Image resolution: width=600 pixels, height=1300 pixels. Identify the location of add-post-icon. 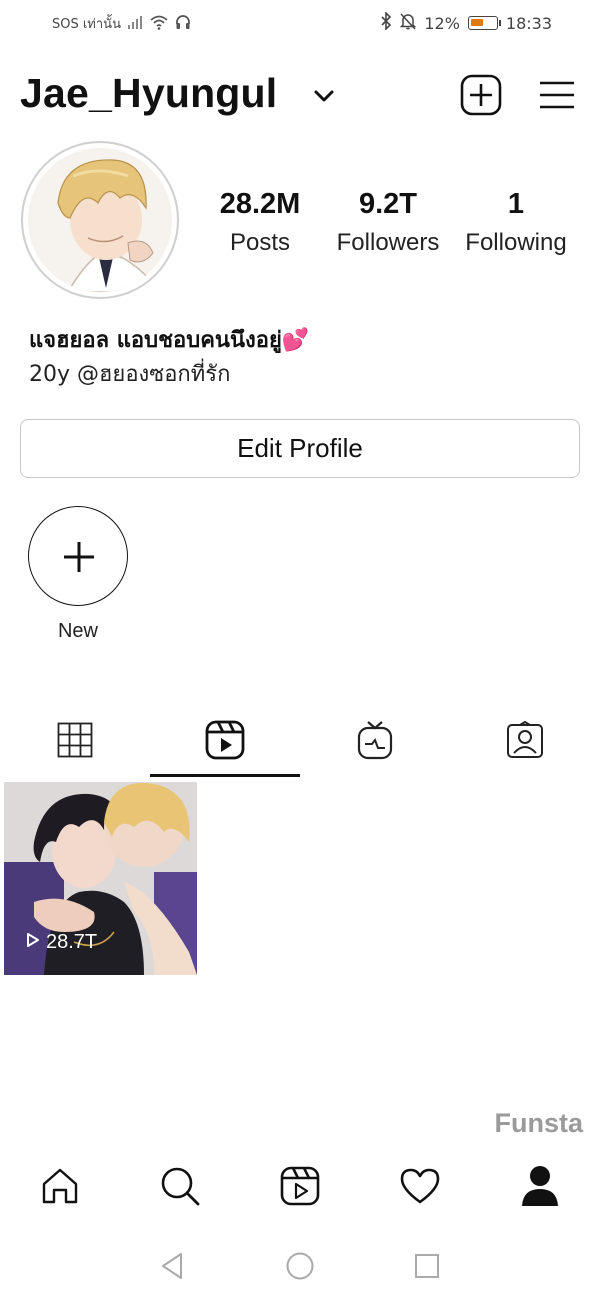
(481, 95).